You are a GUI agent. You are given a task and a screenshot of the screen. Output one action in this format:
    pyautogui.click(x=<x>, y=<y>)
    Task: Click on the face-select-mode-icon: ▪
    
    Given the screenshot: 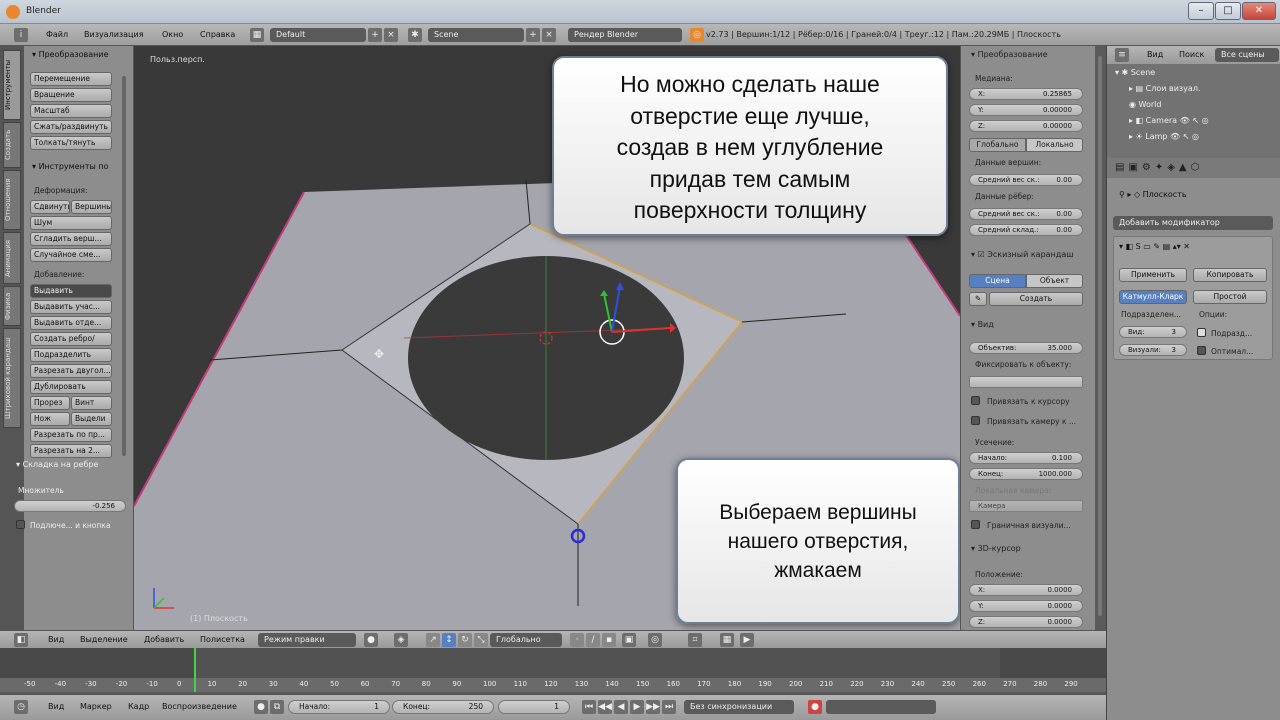 What is the action you would take?
    pyautogui.click(x=609, y=640)
    